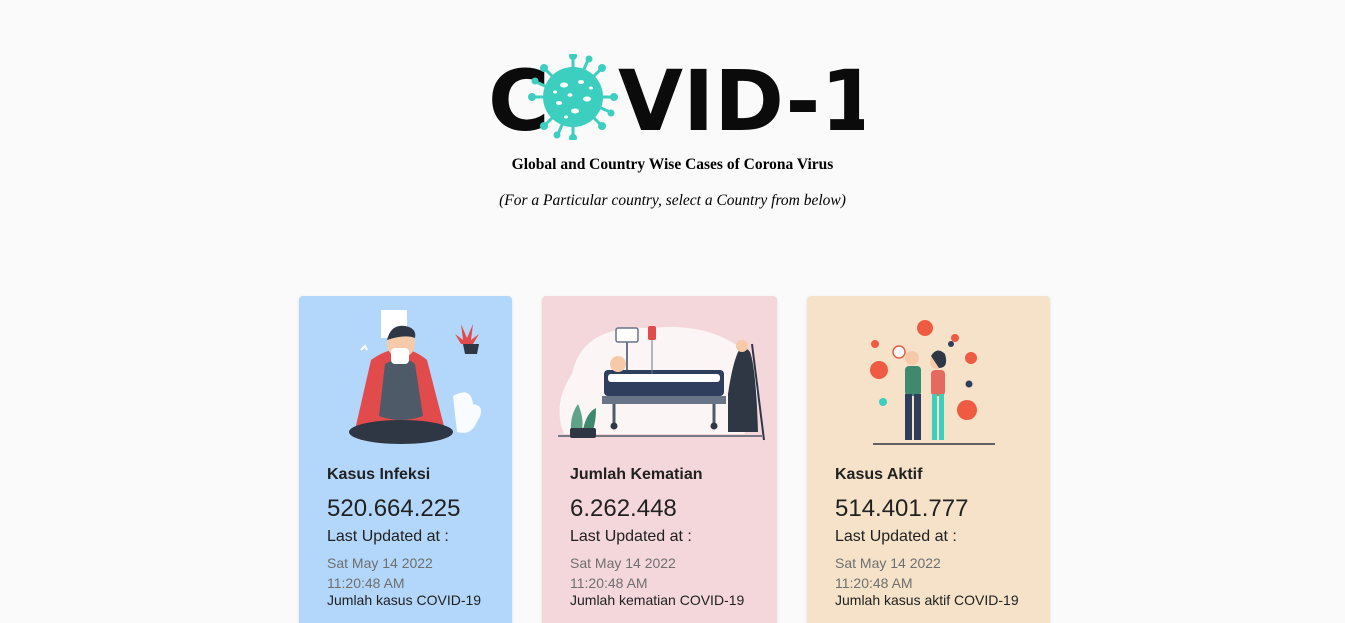 The height and width of the screenshot is (623, 1345). I want to click on card-description: Jumlah kasus aktif COVID-19, so click(927, 600).